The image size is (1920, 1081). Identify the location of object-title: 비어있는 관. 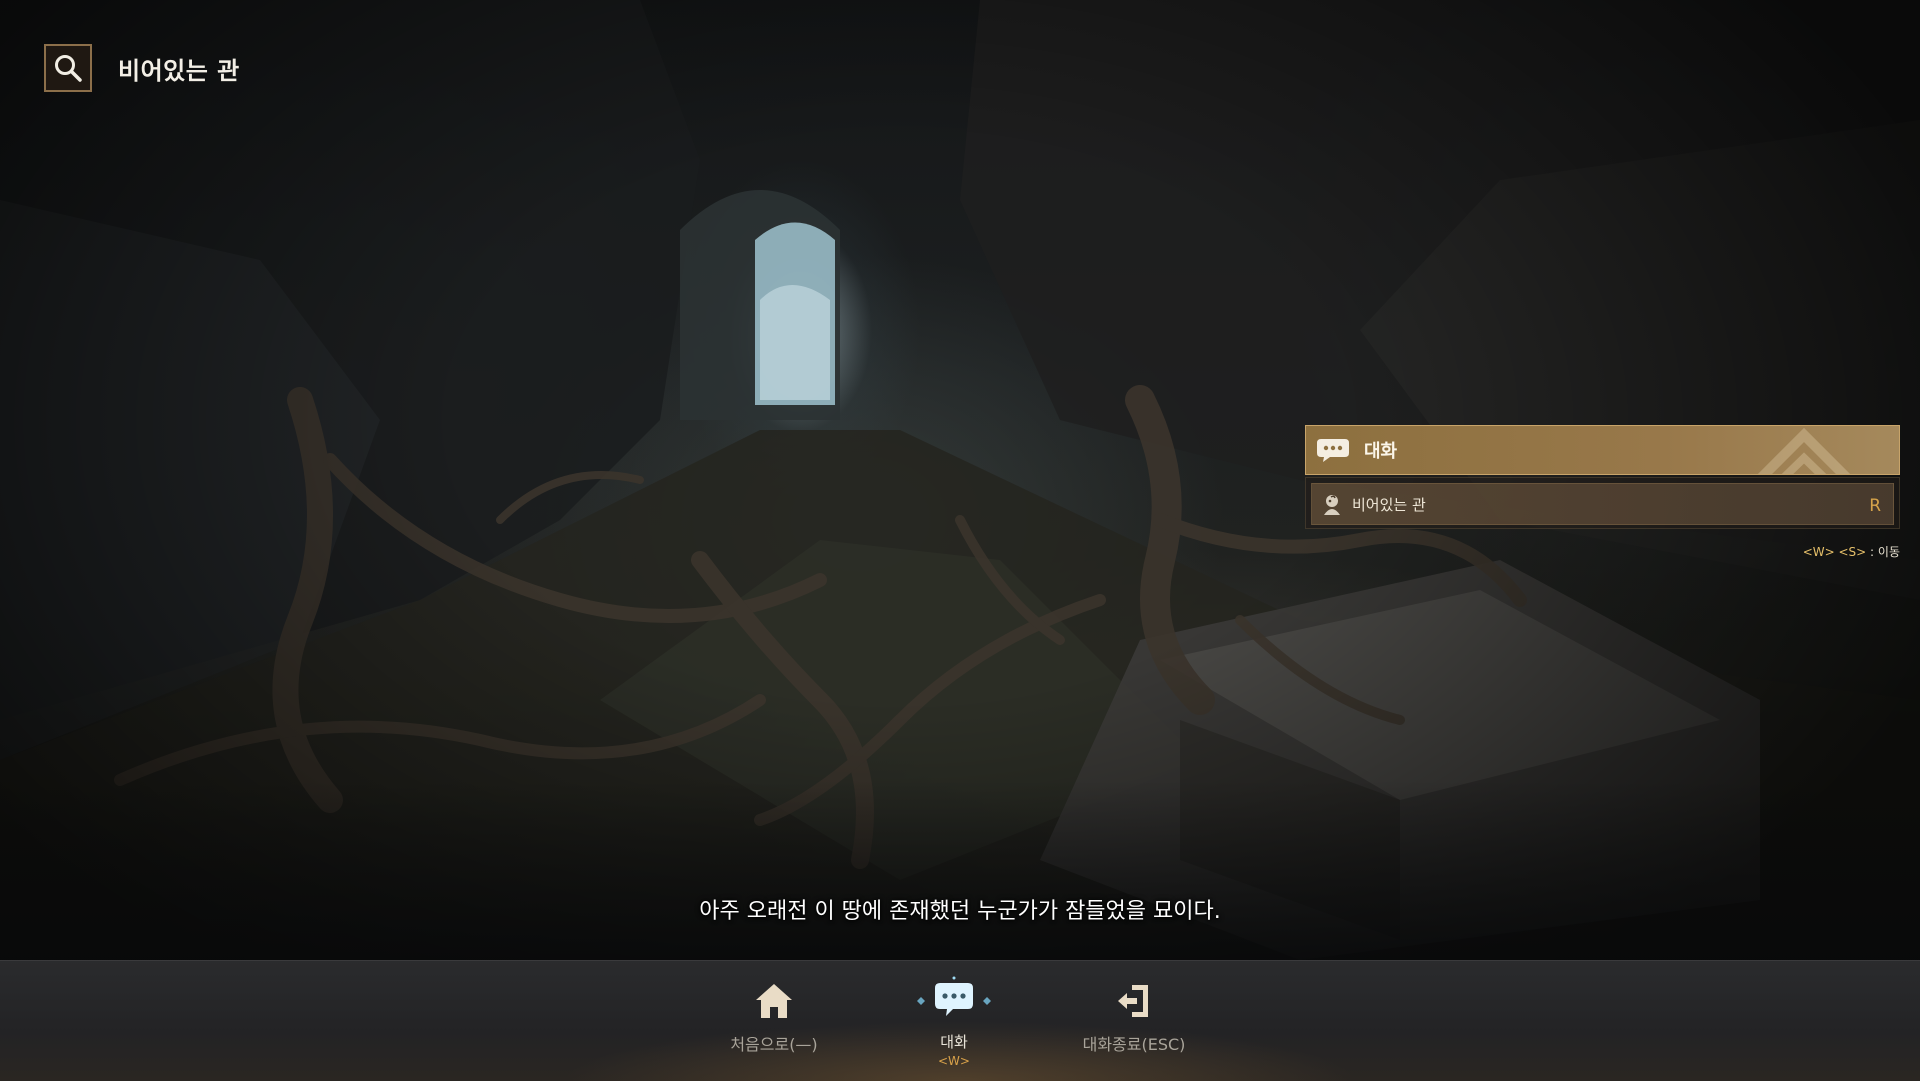
(142, 68).